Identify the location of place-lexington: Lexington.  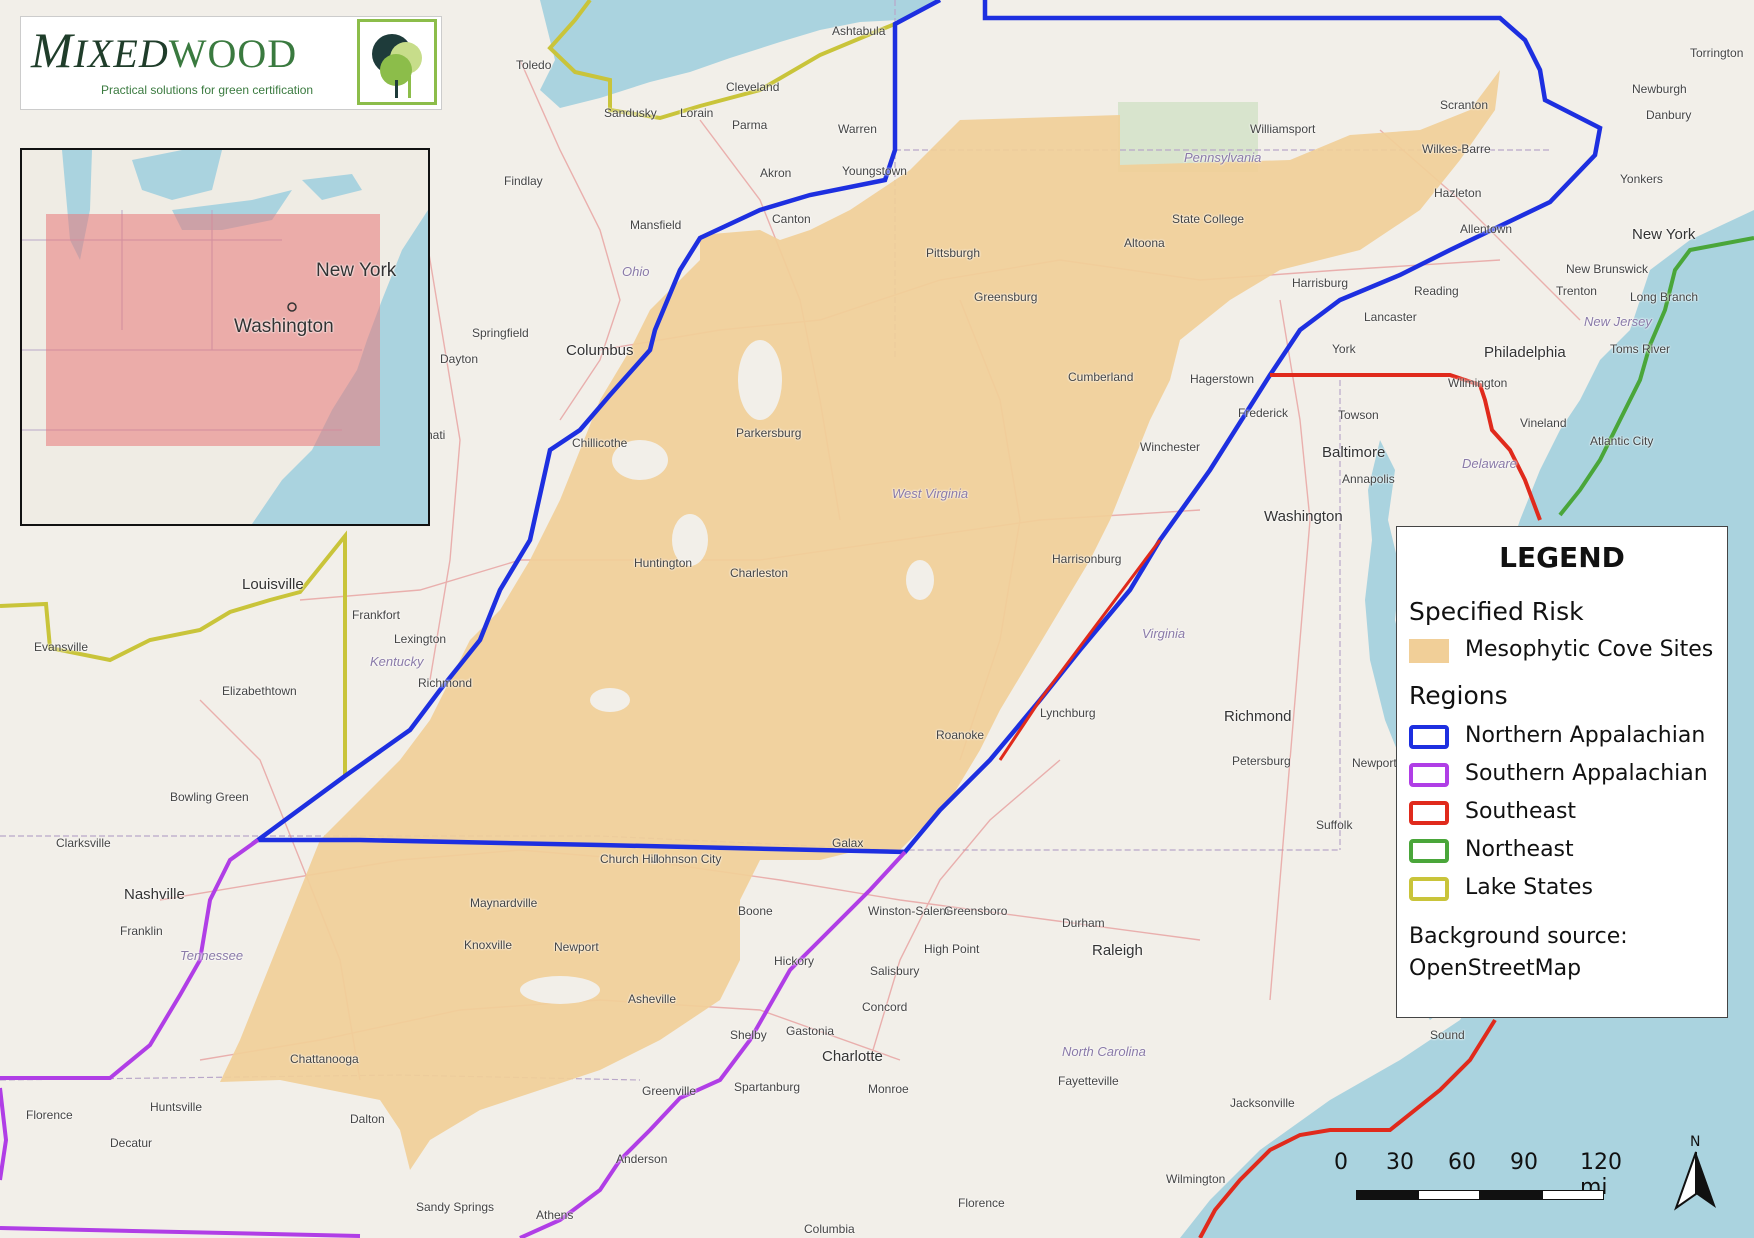
(420, 639).